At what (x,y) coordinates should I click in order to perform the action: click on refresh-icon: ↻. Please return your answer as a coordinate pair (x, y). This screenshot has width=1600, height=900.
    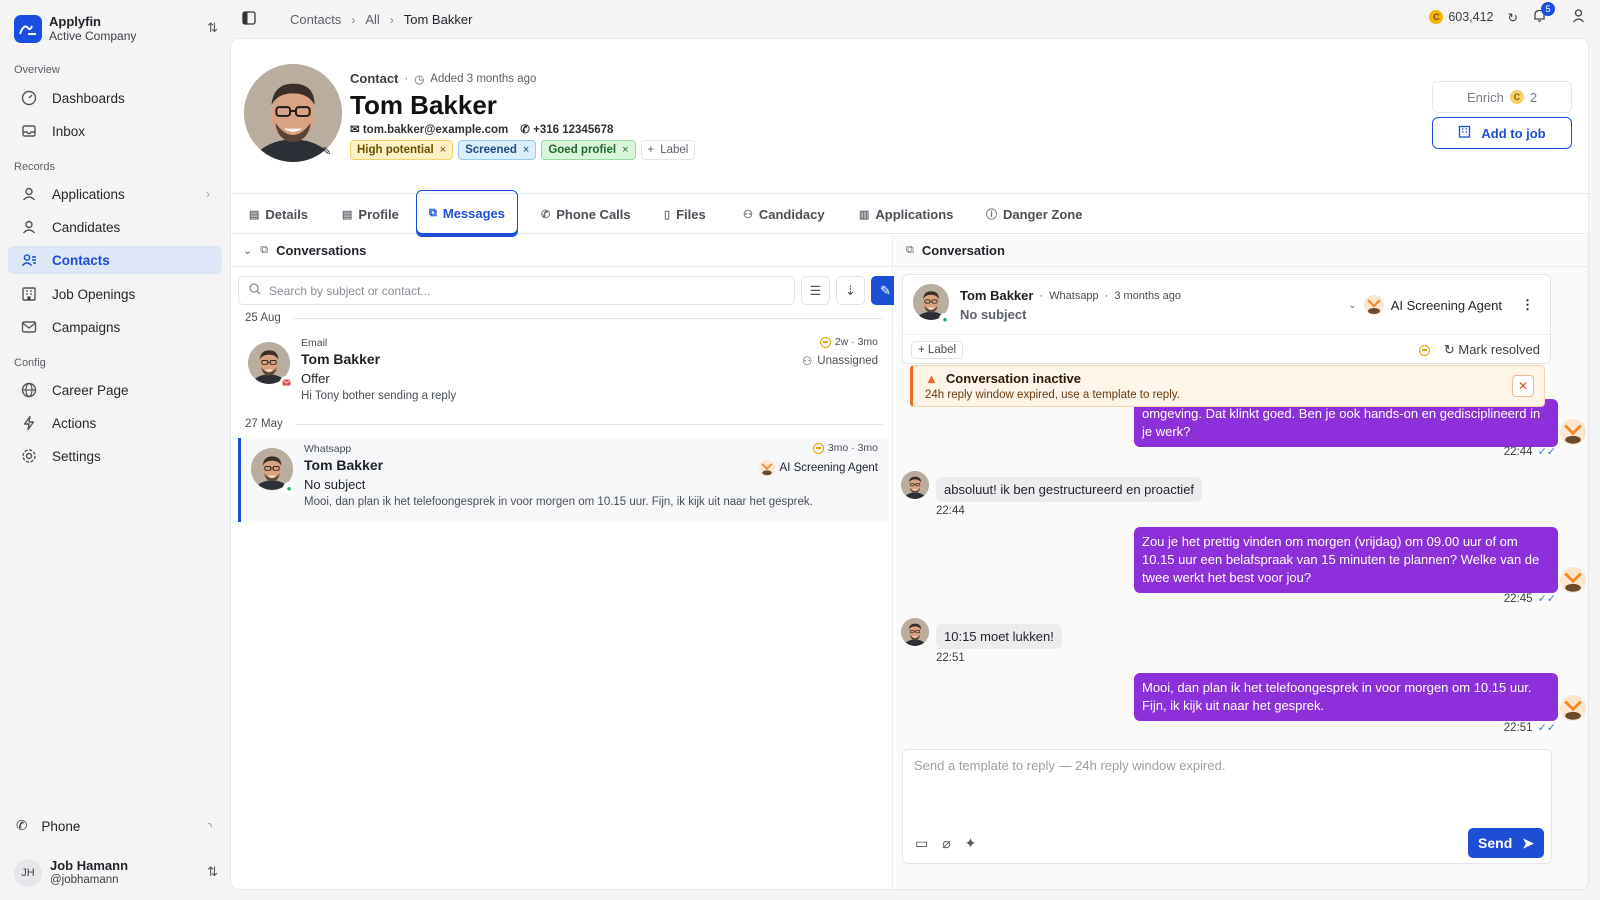
    Looking at the image, I should click on (1513, 17).